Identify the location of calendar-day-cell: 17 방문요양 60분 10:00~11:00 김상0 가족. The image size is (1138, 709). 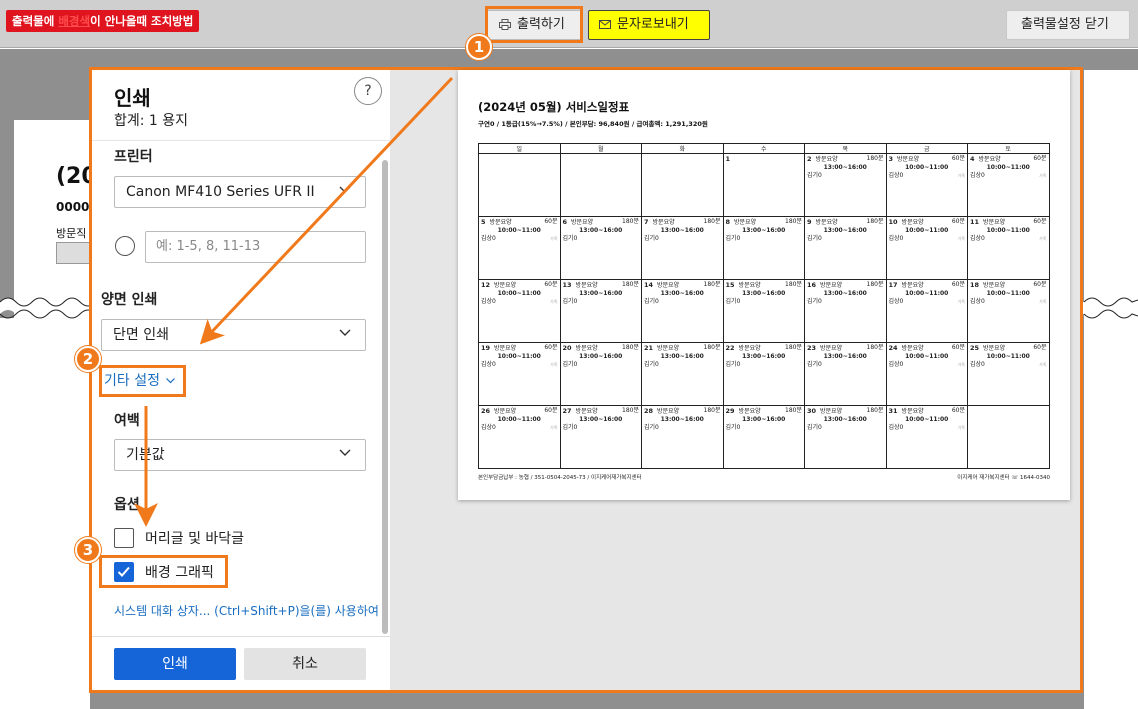
(926, 311).